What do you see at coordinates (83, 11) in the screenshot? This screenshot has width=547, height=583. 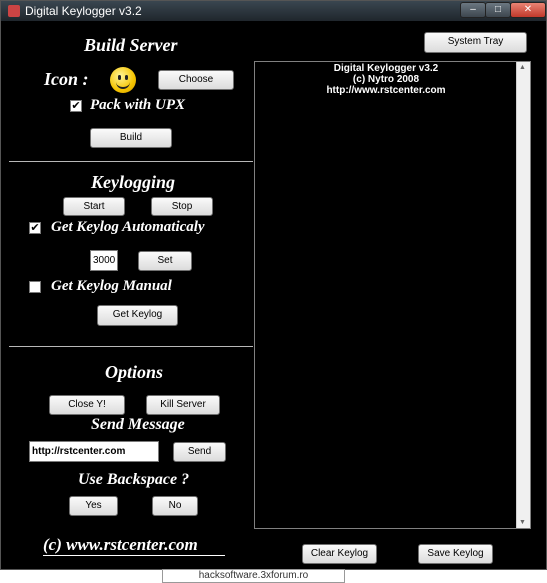 I see `window-title: Digital Keylogger v3.2` at bounding box center [83, 11].